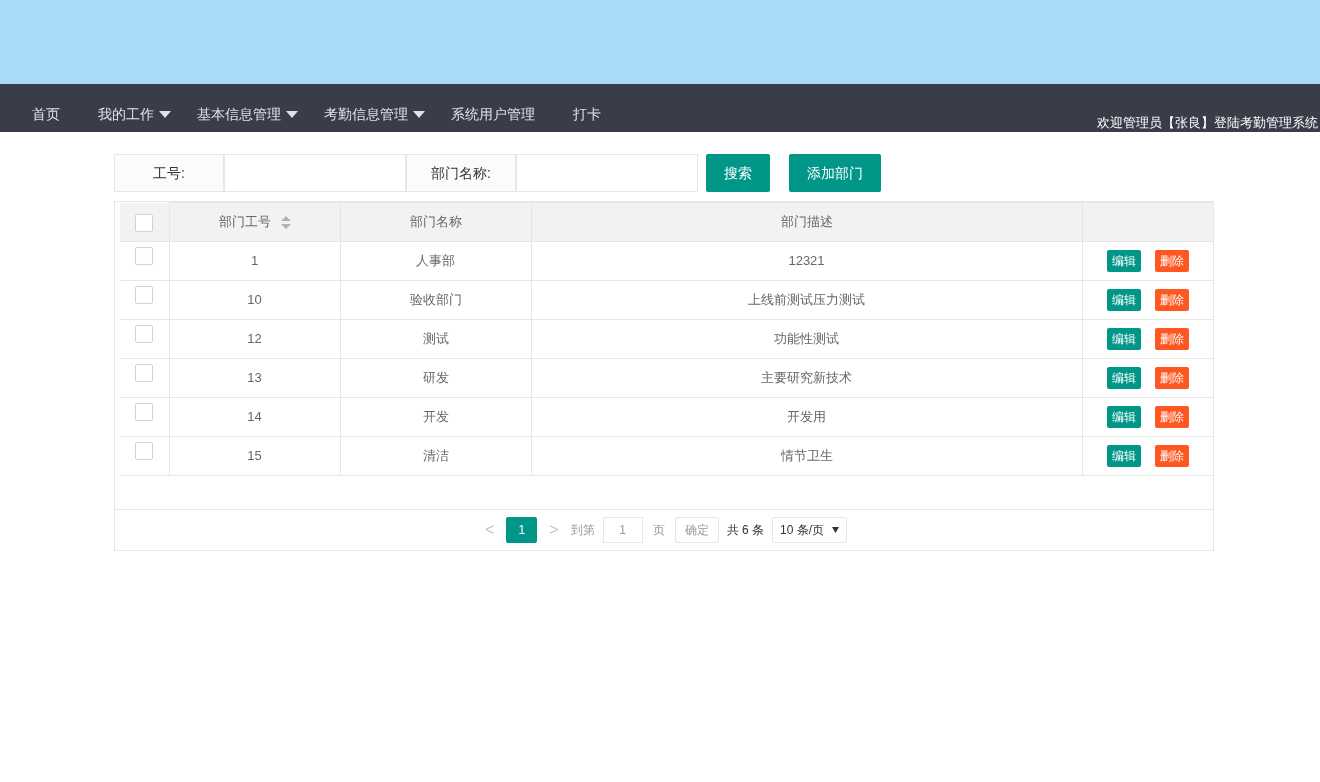 This screenshot has width=1320, height=782. I want to click on table-cell: 验收部门, so click(435, 300).